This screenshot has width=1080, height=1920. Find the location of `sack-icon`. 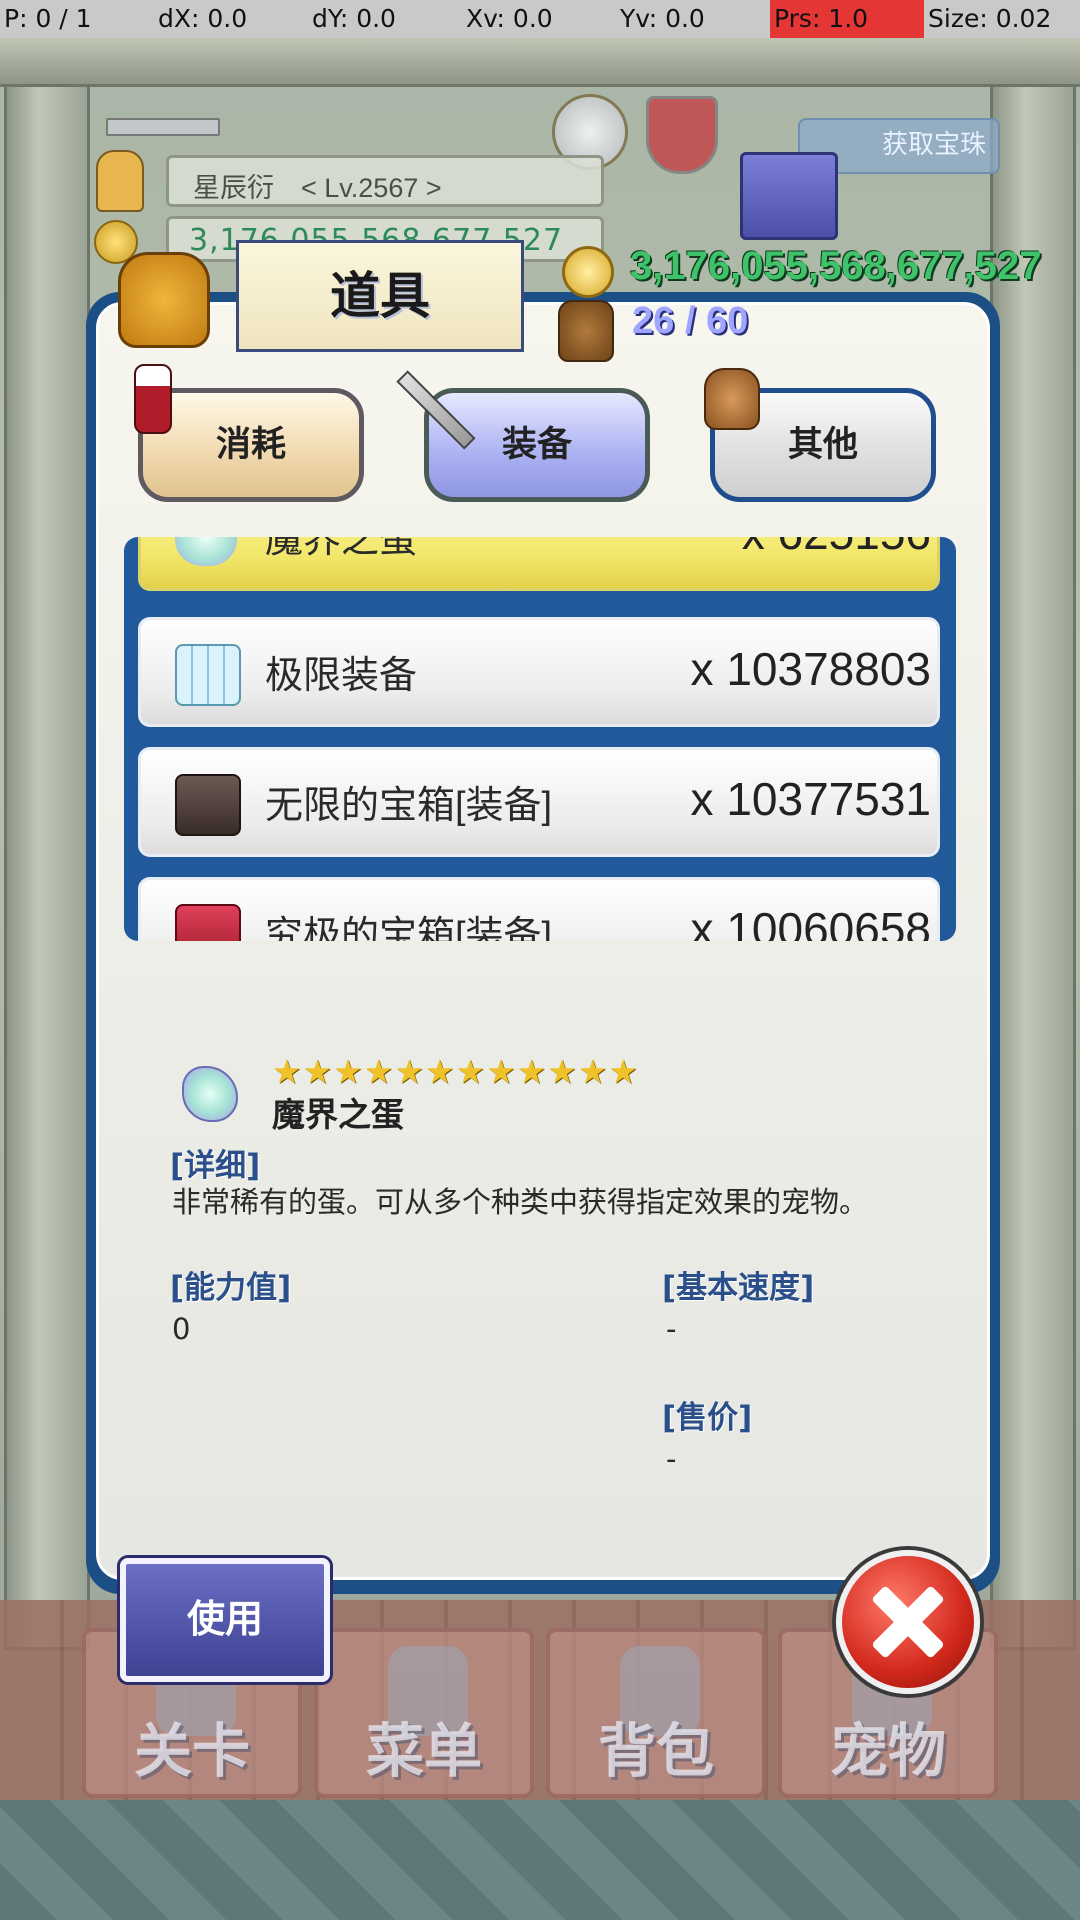

sack-icon is located at coordinates (732, 399).